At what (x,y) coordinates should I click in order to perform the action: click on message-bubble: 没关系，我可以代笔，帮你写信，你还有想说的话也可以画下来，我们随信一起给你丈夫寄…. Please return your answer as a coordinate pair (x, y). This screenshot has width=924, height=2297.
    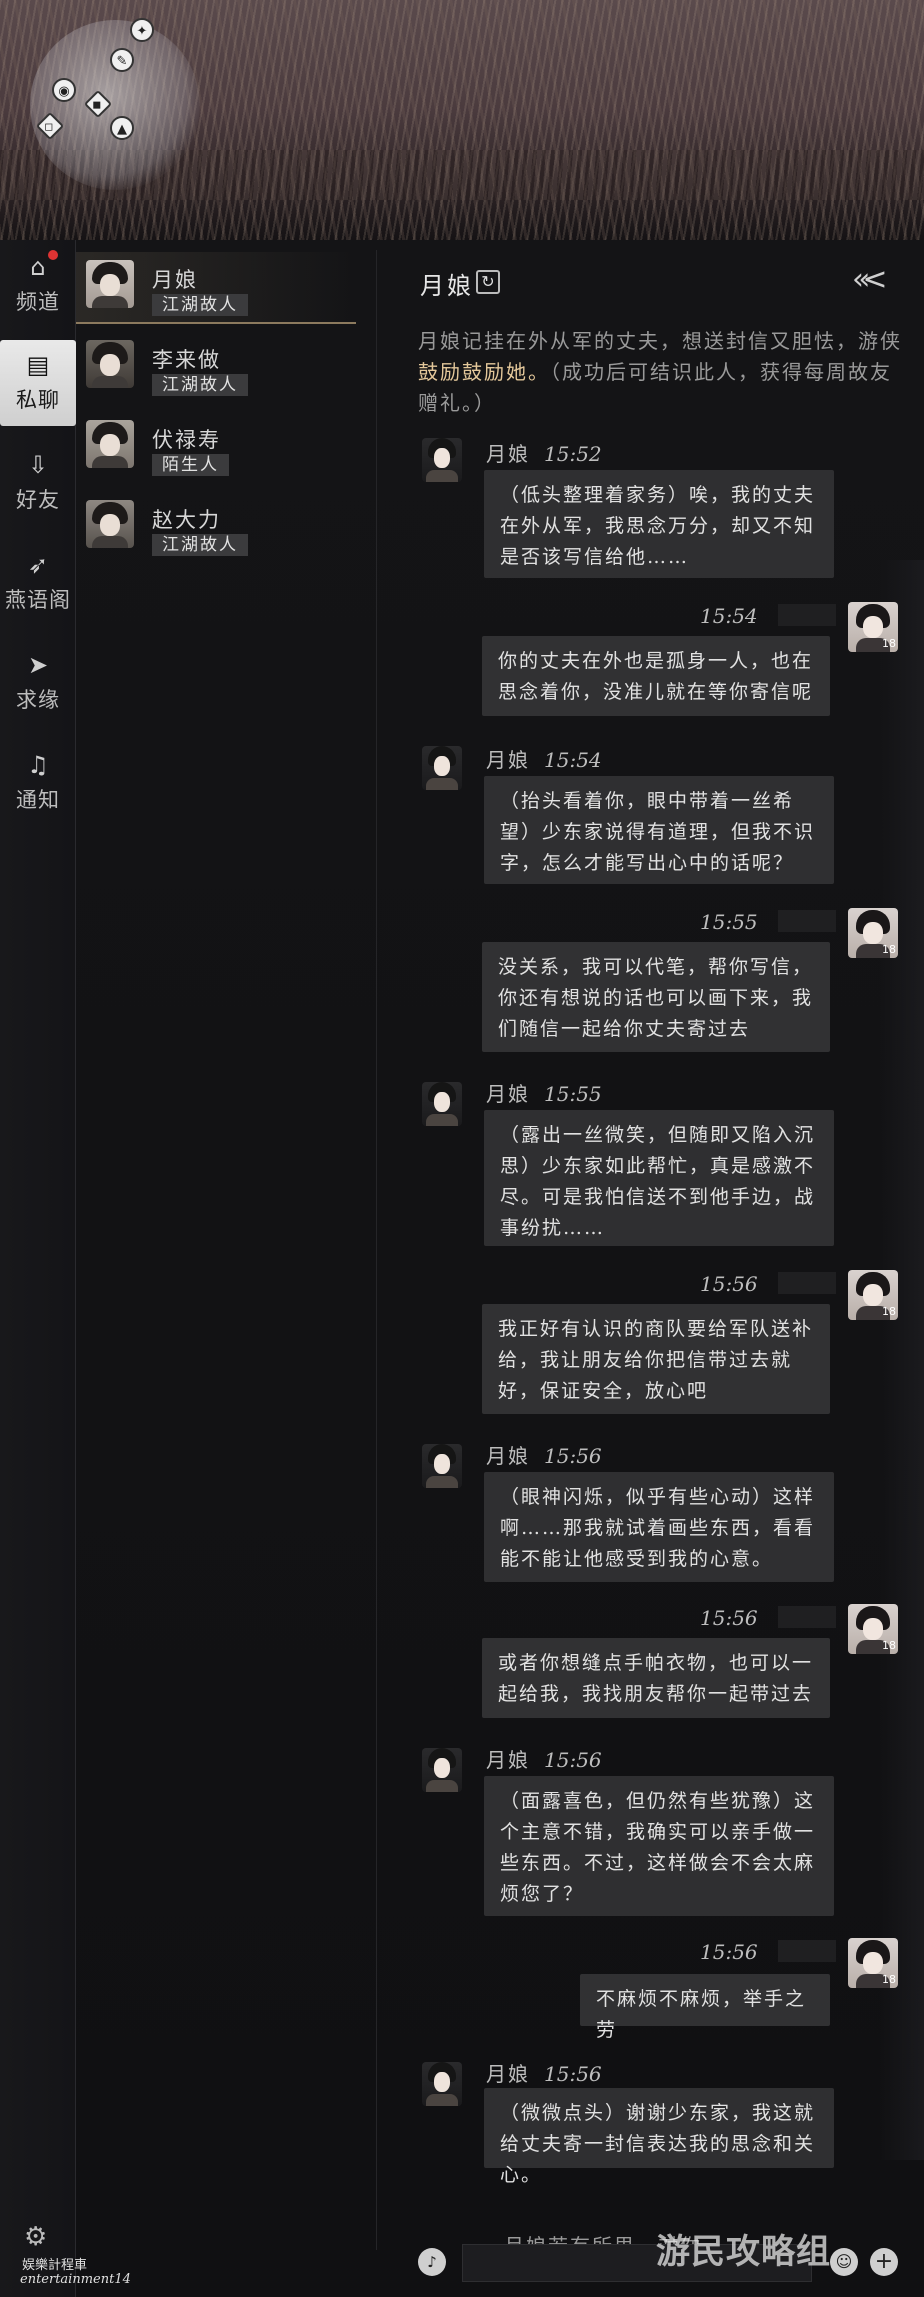
    Looking at the image, I should click on (656, 997).